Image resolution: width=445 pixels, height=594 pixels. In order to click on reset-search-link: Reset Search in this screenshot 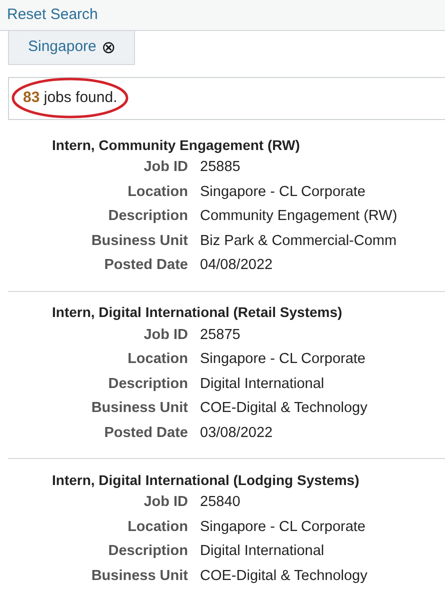, I will do `click(52, 15)`.